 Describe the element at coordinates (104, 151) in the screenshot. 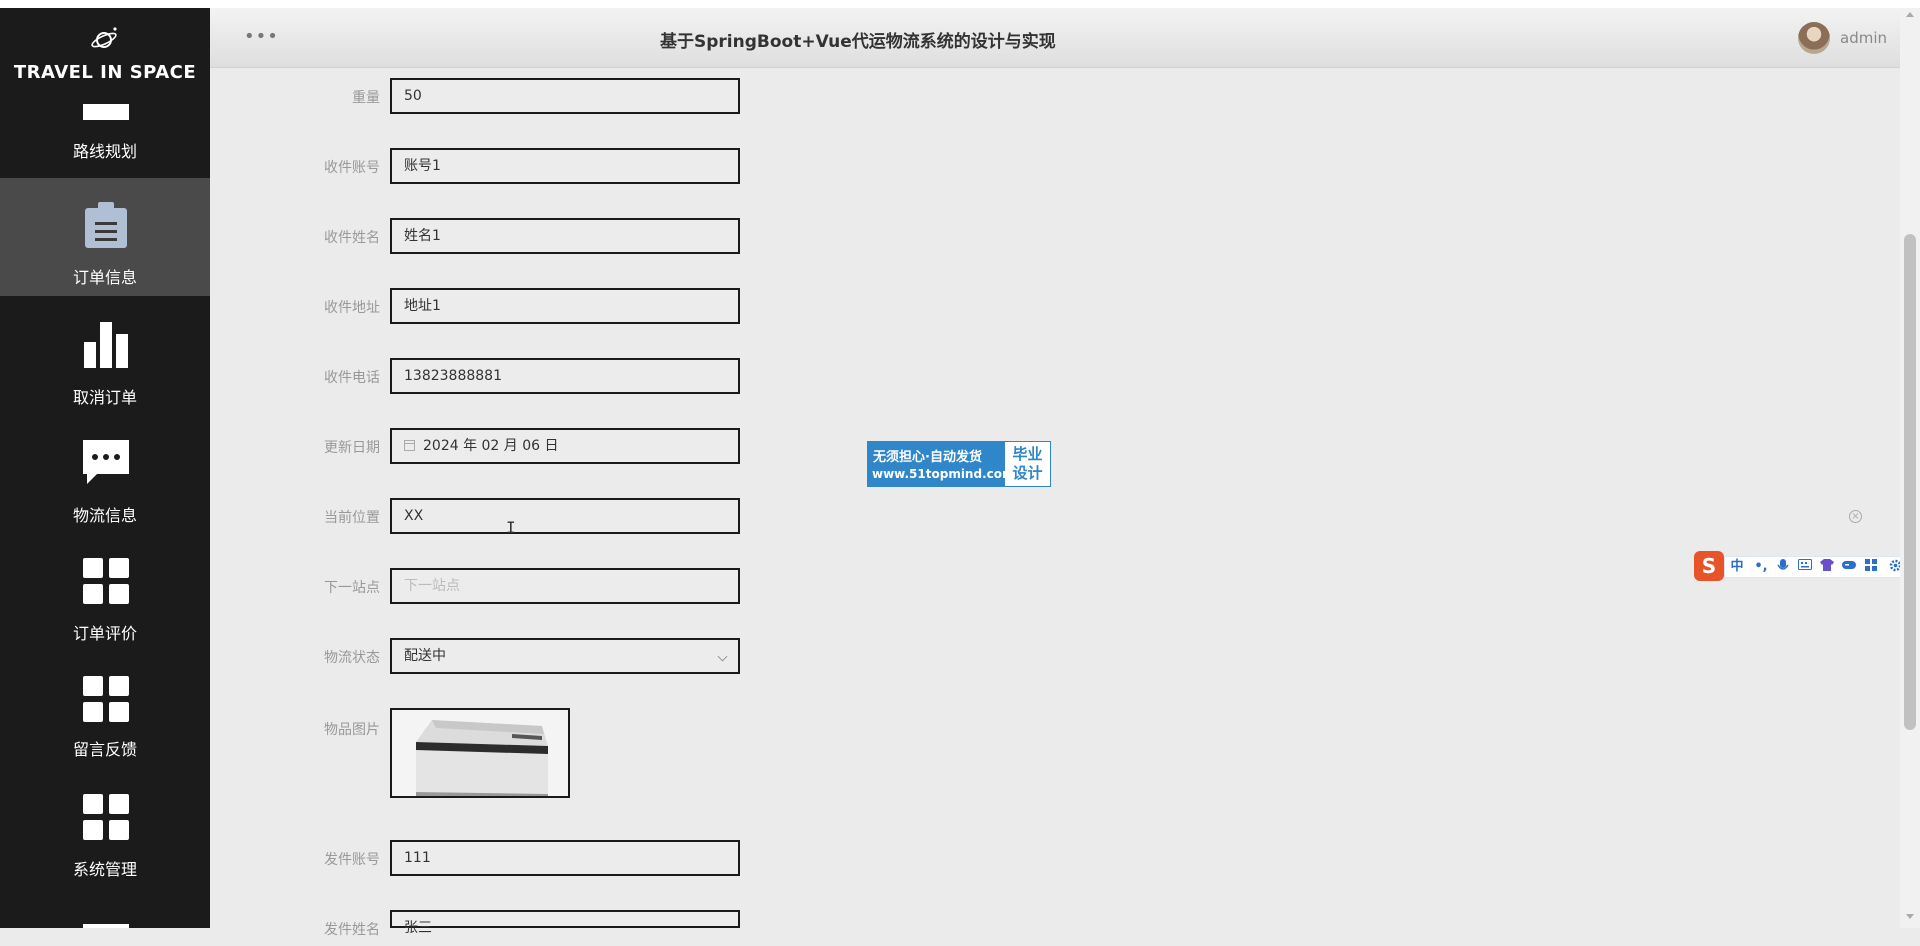

I see `sidebar-item-label: 路线规划` at that location.